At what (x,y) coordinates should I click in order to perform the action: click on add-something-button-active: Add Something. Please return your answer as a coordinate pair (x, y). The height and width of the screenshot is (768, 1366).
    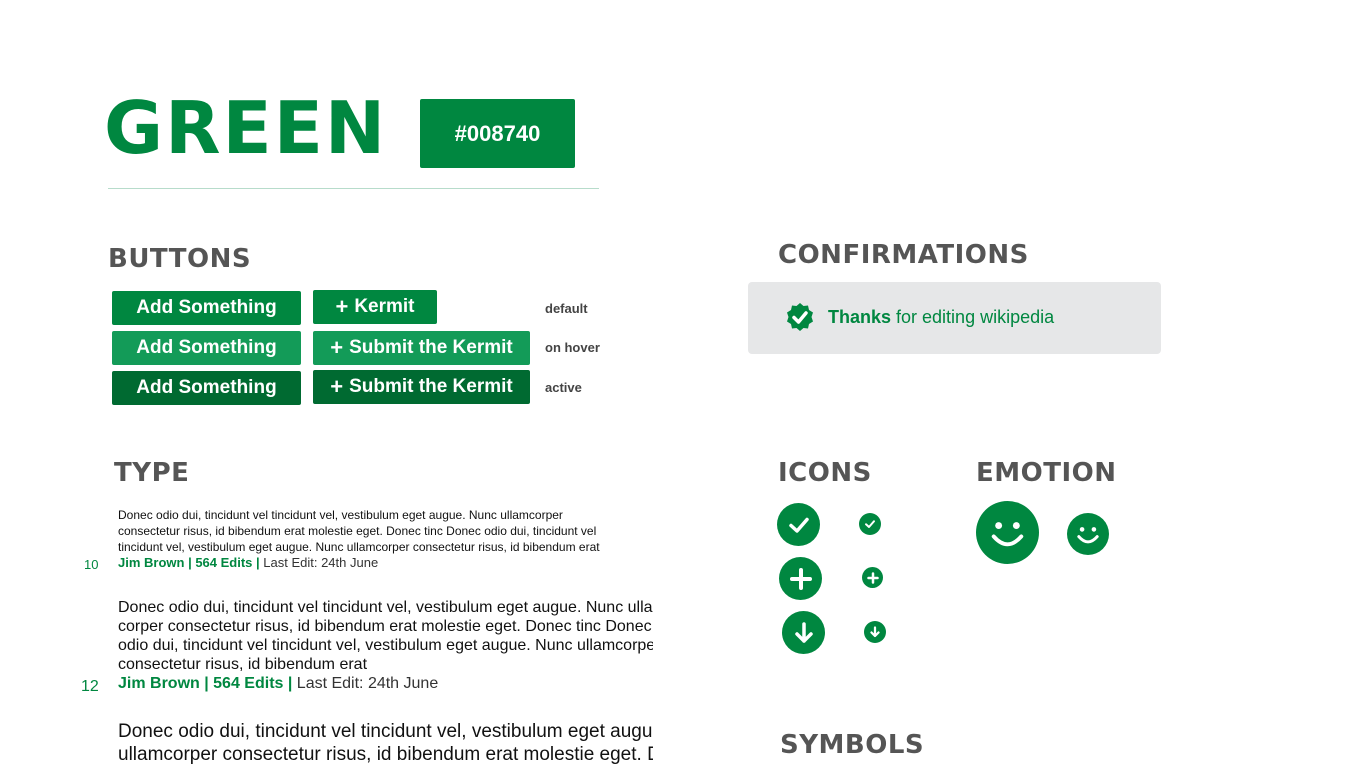
    Looking at the image, I should click on (206, 388).